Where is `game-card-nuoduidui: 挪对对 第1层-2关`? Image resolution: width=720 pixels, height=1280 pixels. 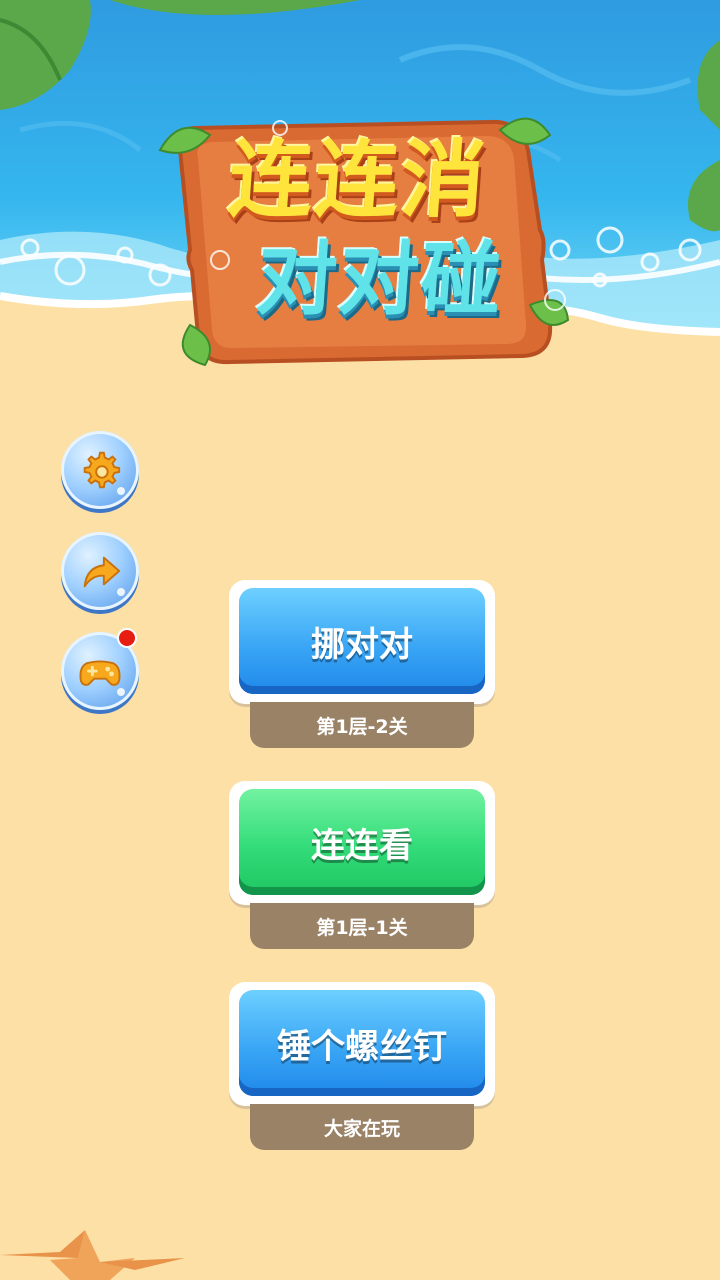
game-card-nuoduidui: 挪对对 第1层-2关 is located at coordinates (362, 664).